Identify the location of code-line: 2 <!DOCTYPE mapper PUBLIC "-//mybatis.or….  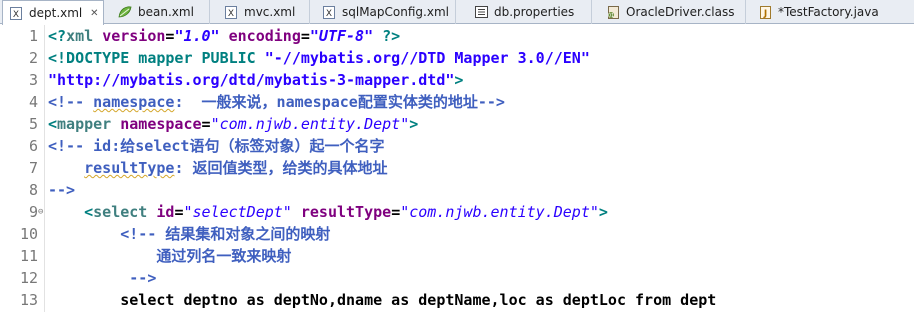
(457, 58).